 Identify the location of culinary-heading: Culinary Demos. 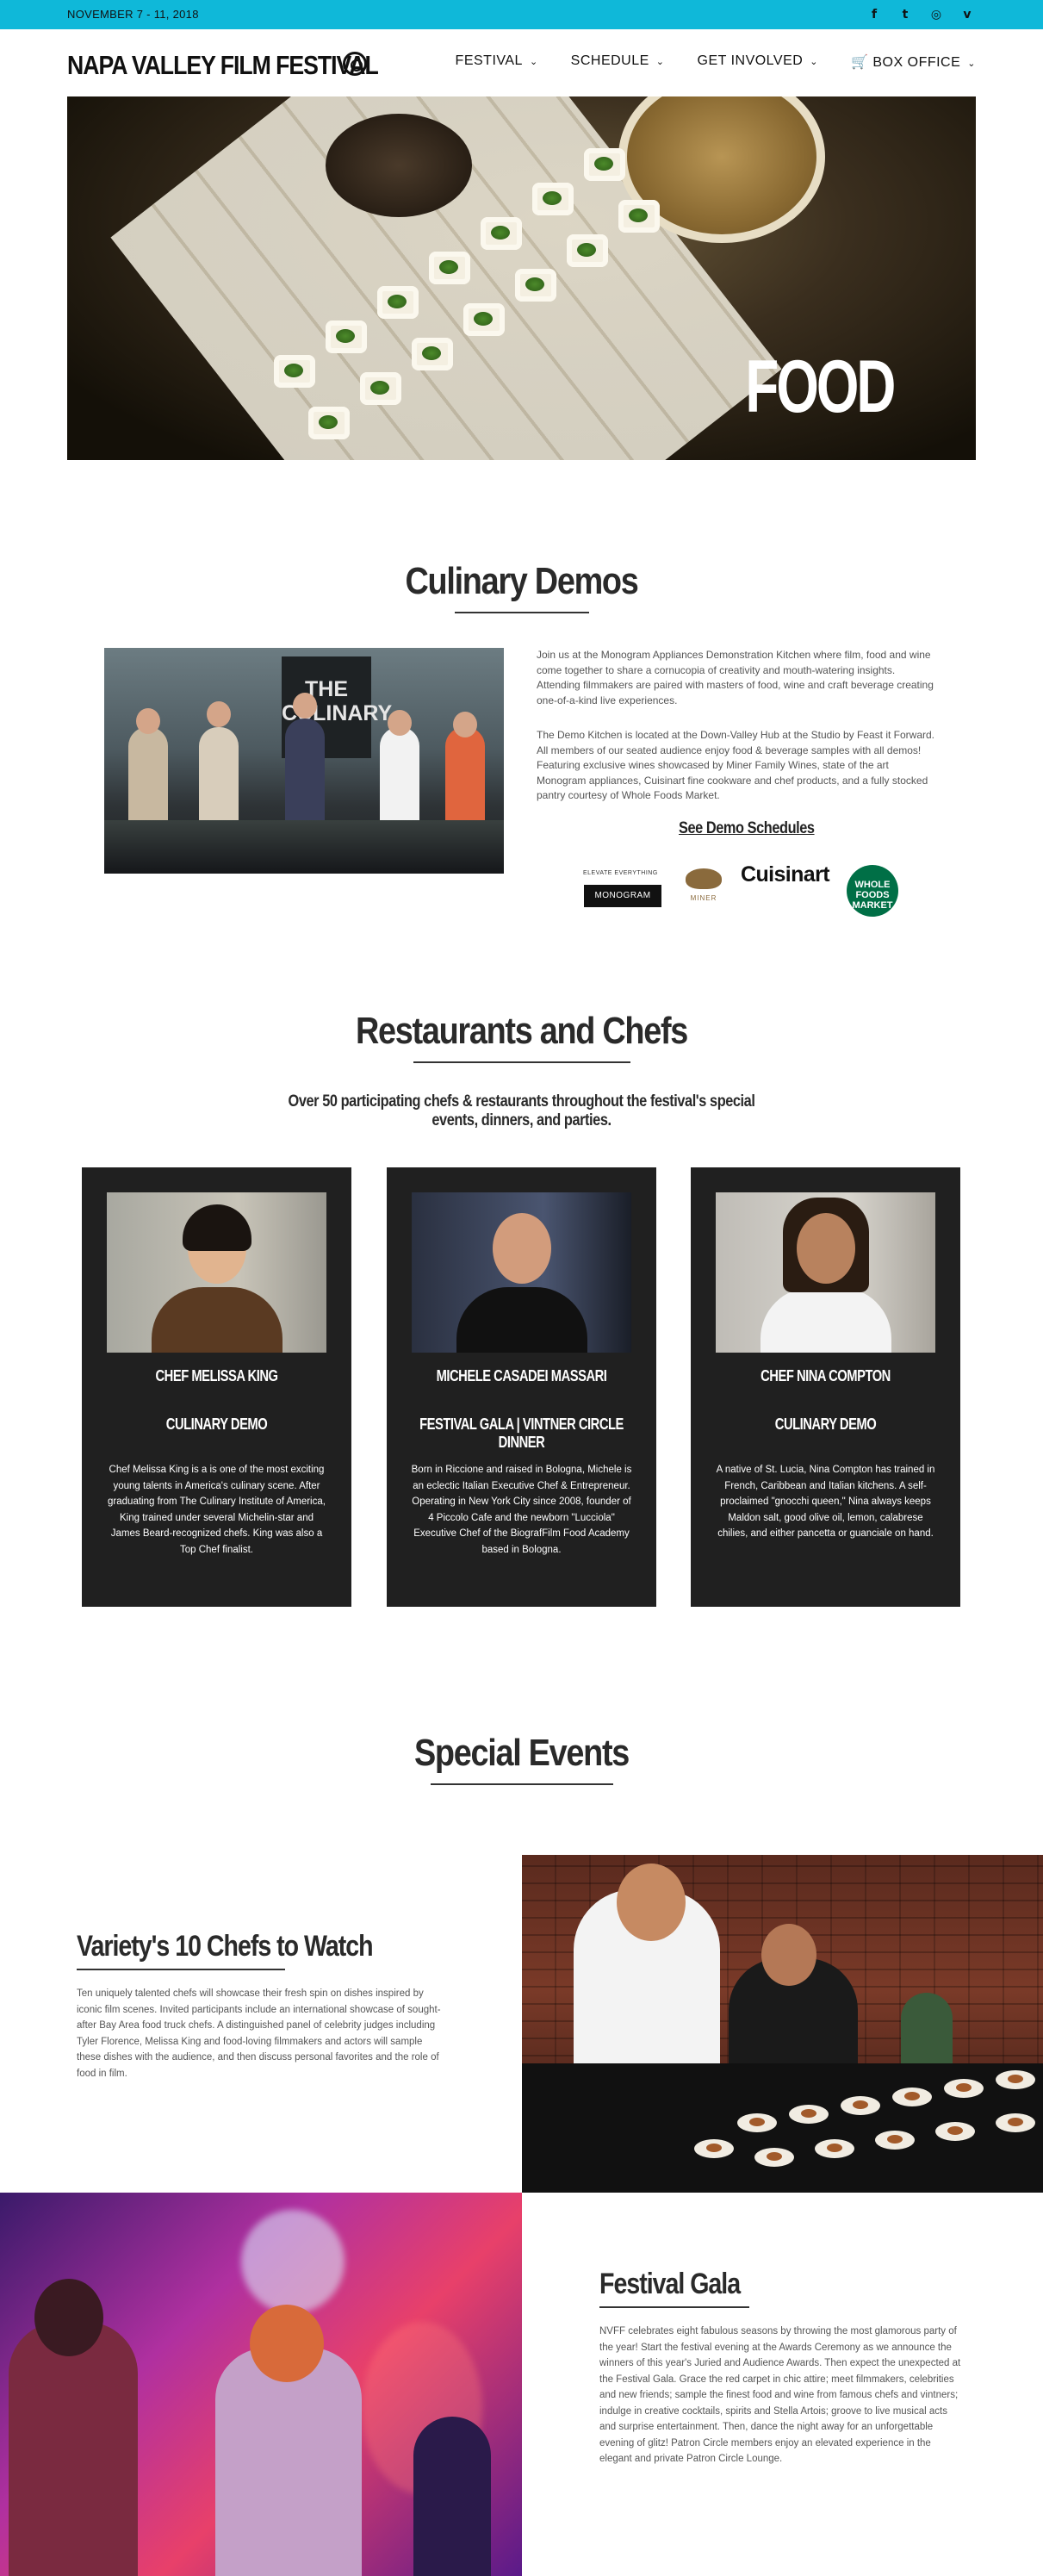
(521, 581).